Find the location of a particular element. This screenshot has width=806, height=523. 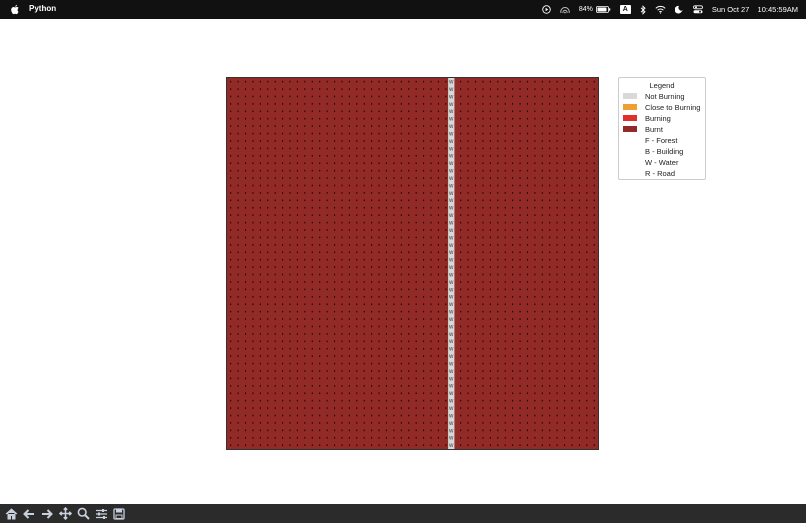

apple-logo-icon is located at coordinates (15, 9).